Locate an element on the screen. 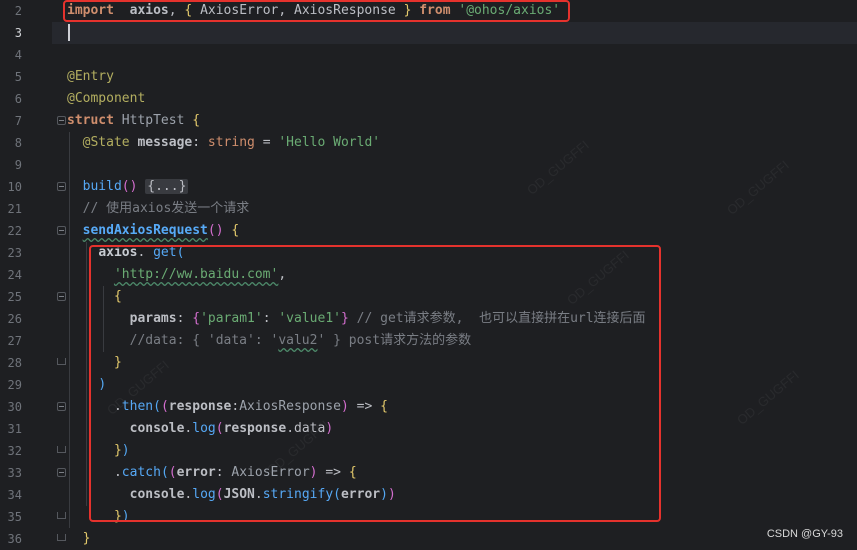 This screenshot has height=550, width=857. code-line: @Entry is located at coordinates (90, 77).